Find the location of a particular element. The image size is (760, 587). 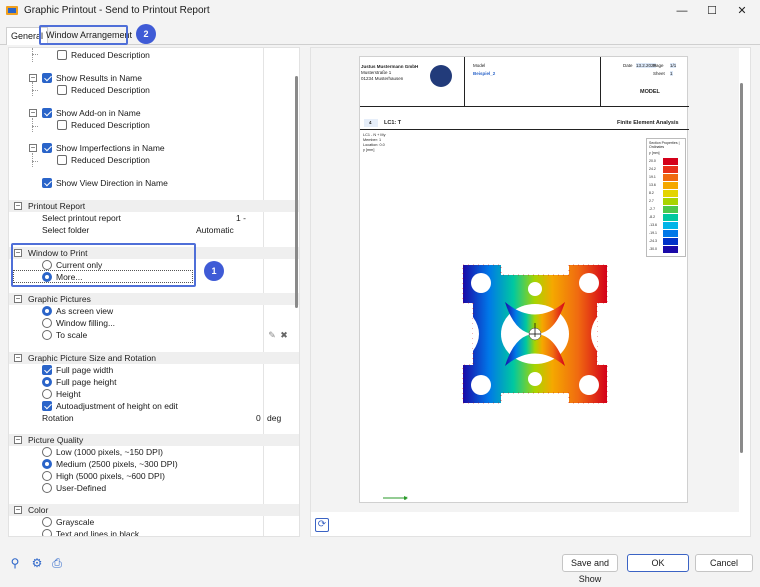

as-screen-view-label: As screen view is located at coordinates (85, 311).